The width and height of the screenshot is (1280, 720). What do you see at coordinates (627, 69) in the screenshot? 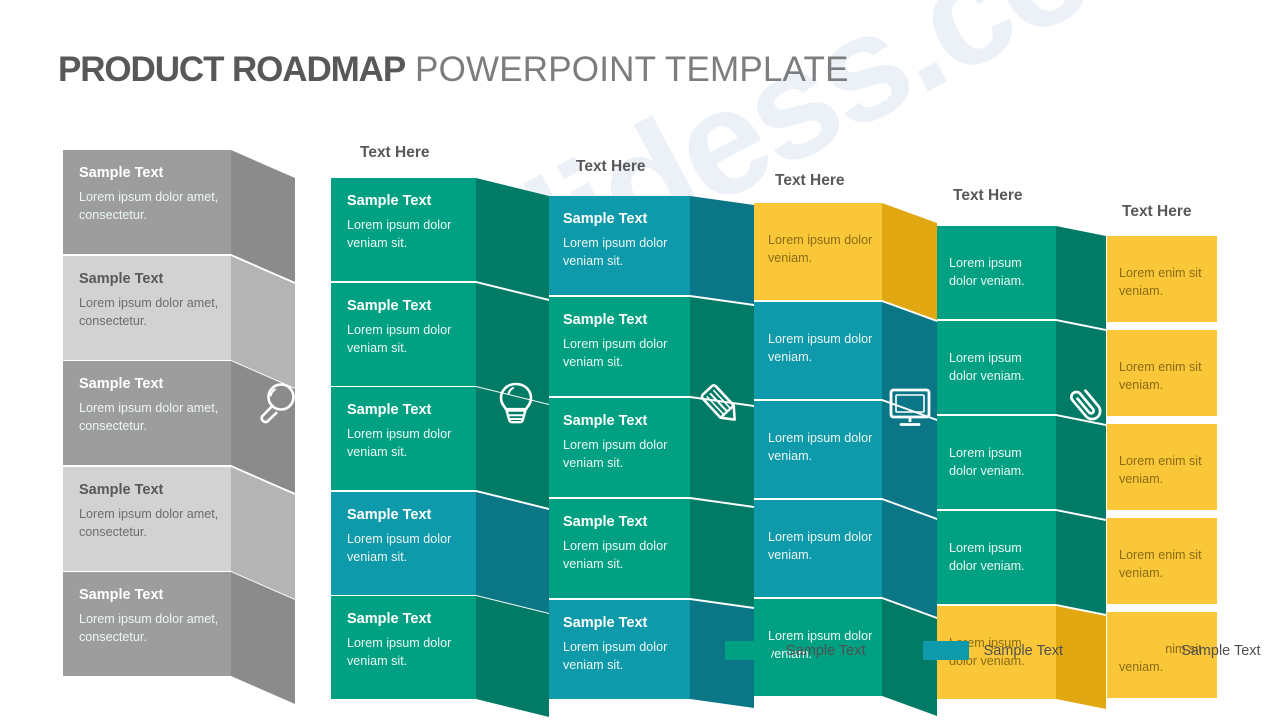
I see `page-title-light: POWERPOINT TEMPLATE` at bounding box center [627, 69].